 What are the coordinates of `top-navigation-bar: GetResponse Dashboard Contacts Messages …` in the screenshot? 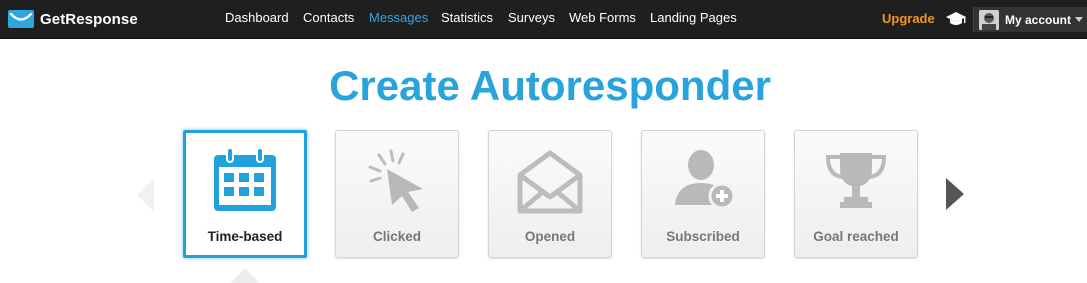 It's located at (543, 19).